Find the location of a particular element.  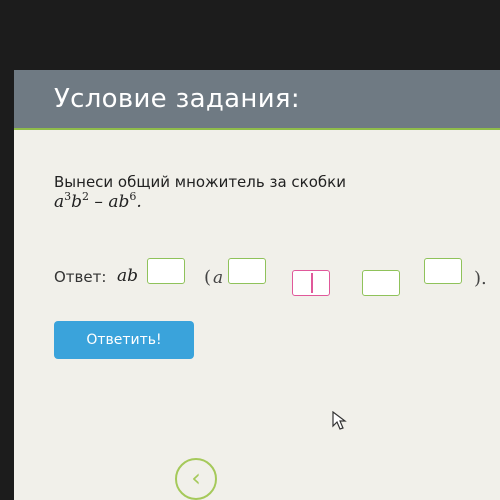

exponent-input-inner-a is located at coordinates (247, 271).